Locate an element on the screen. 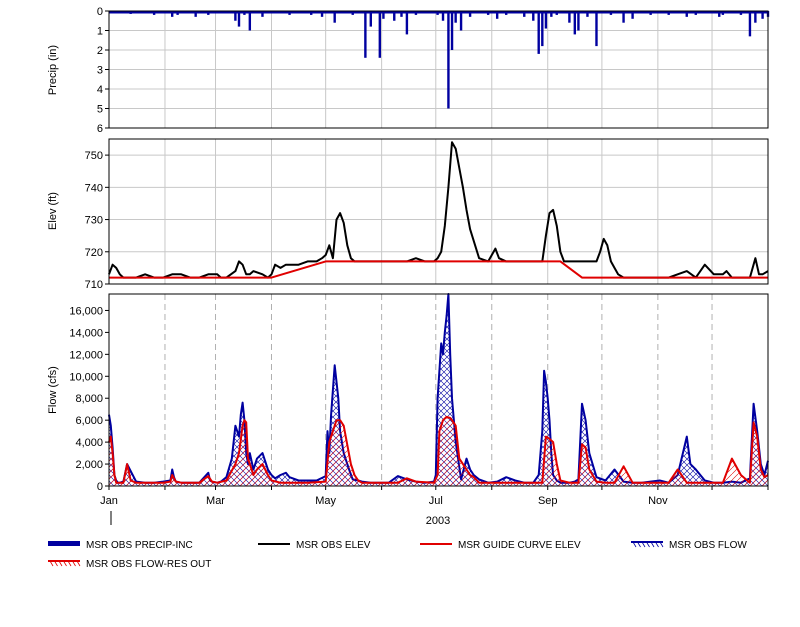  legend-label: MSR OBS FLOW is located at coordinates (708, 545).